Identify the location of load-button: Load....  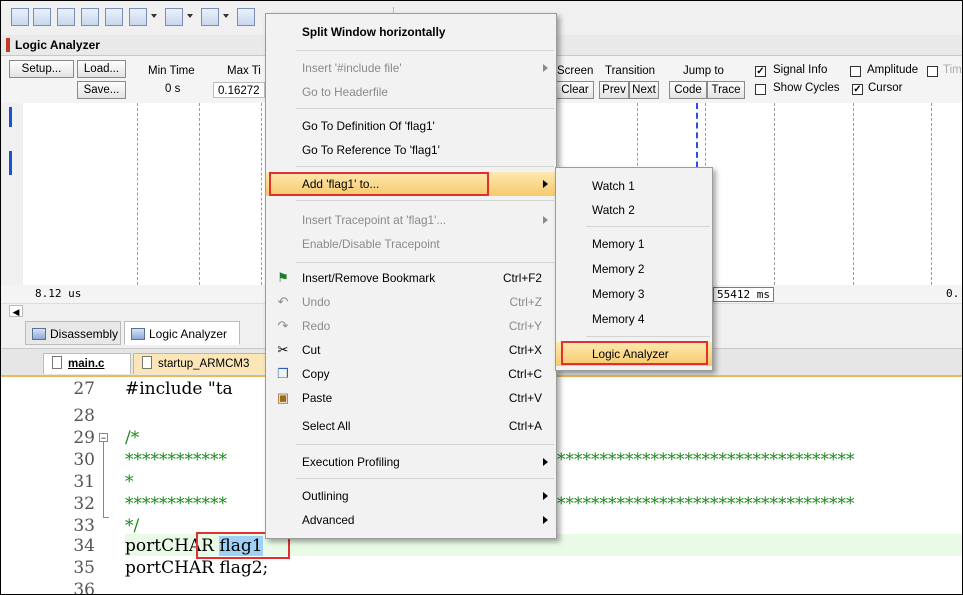
(101, 69).